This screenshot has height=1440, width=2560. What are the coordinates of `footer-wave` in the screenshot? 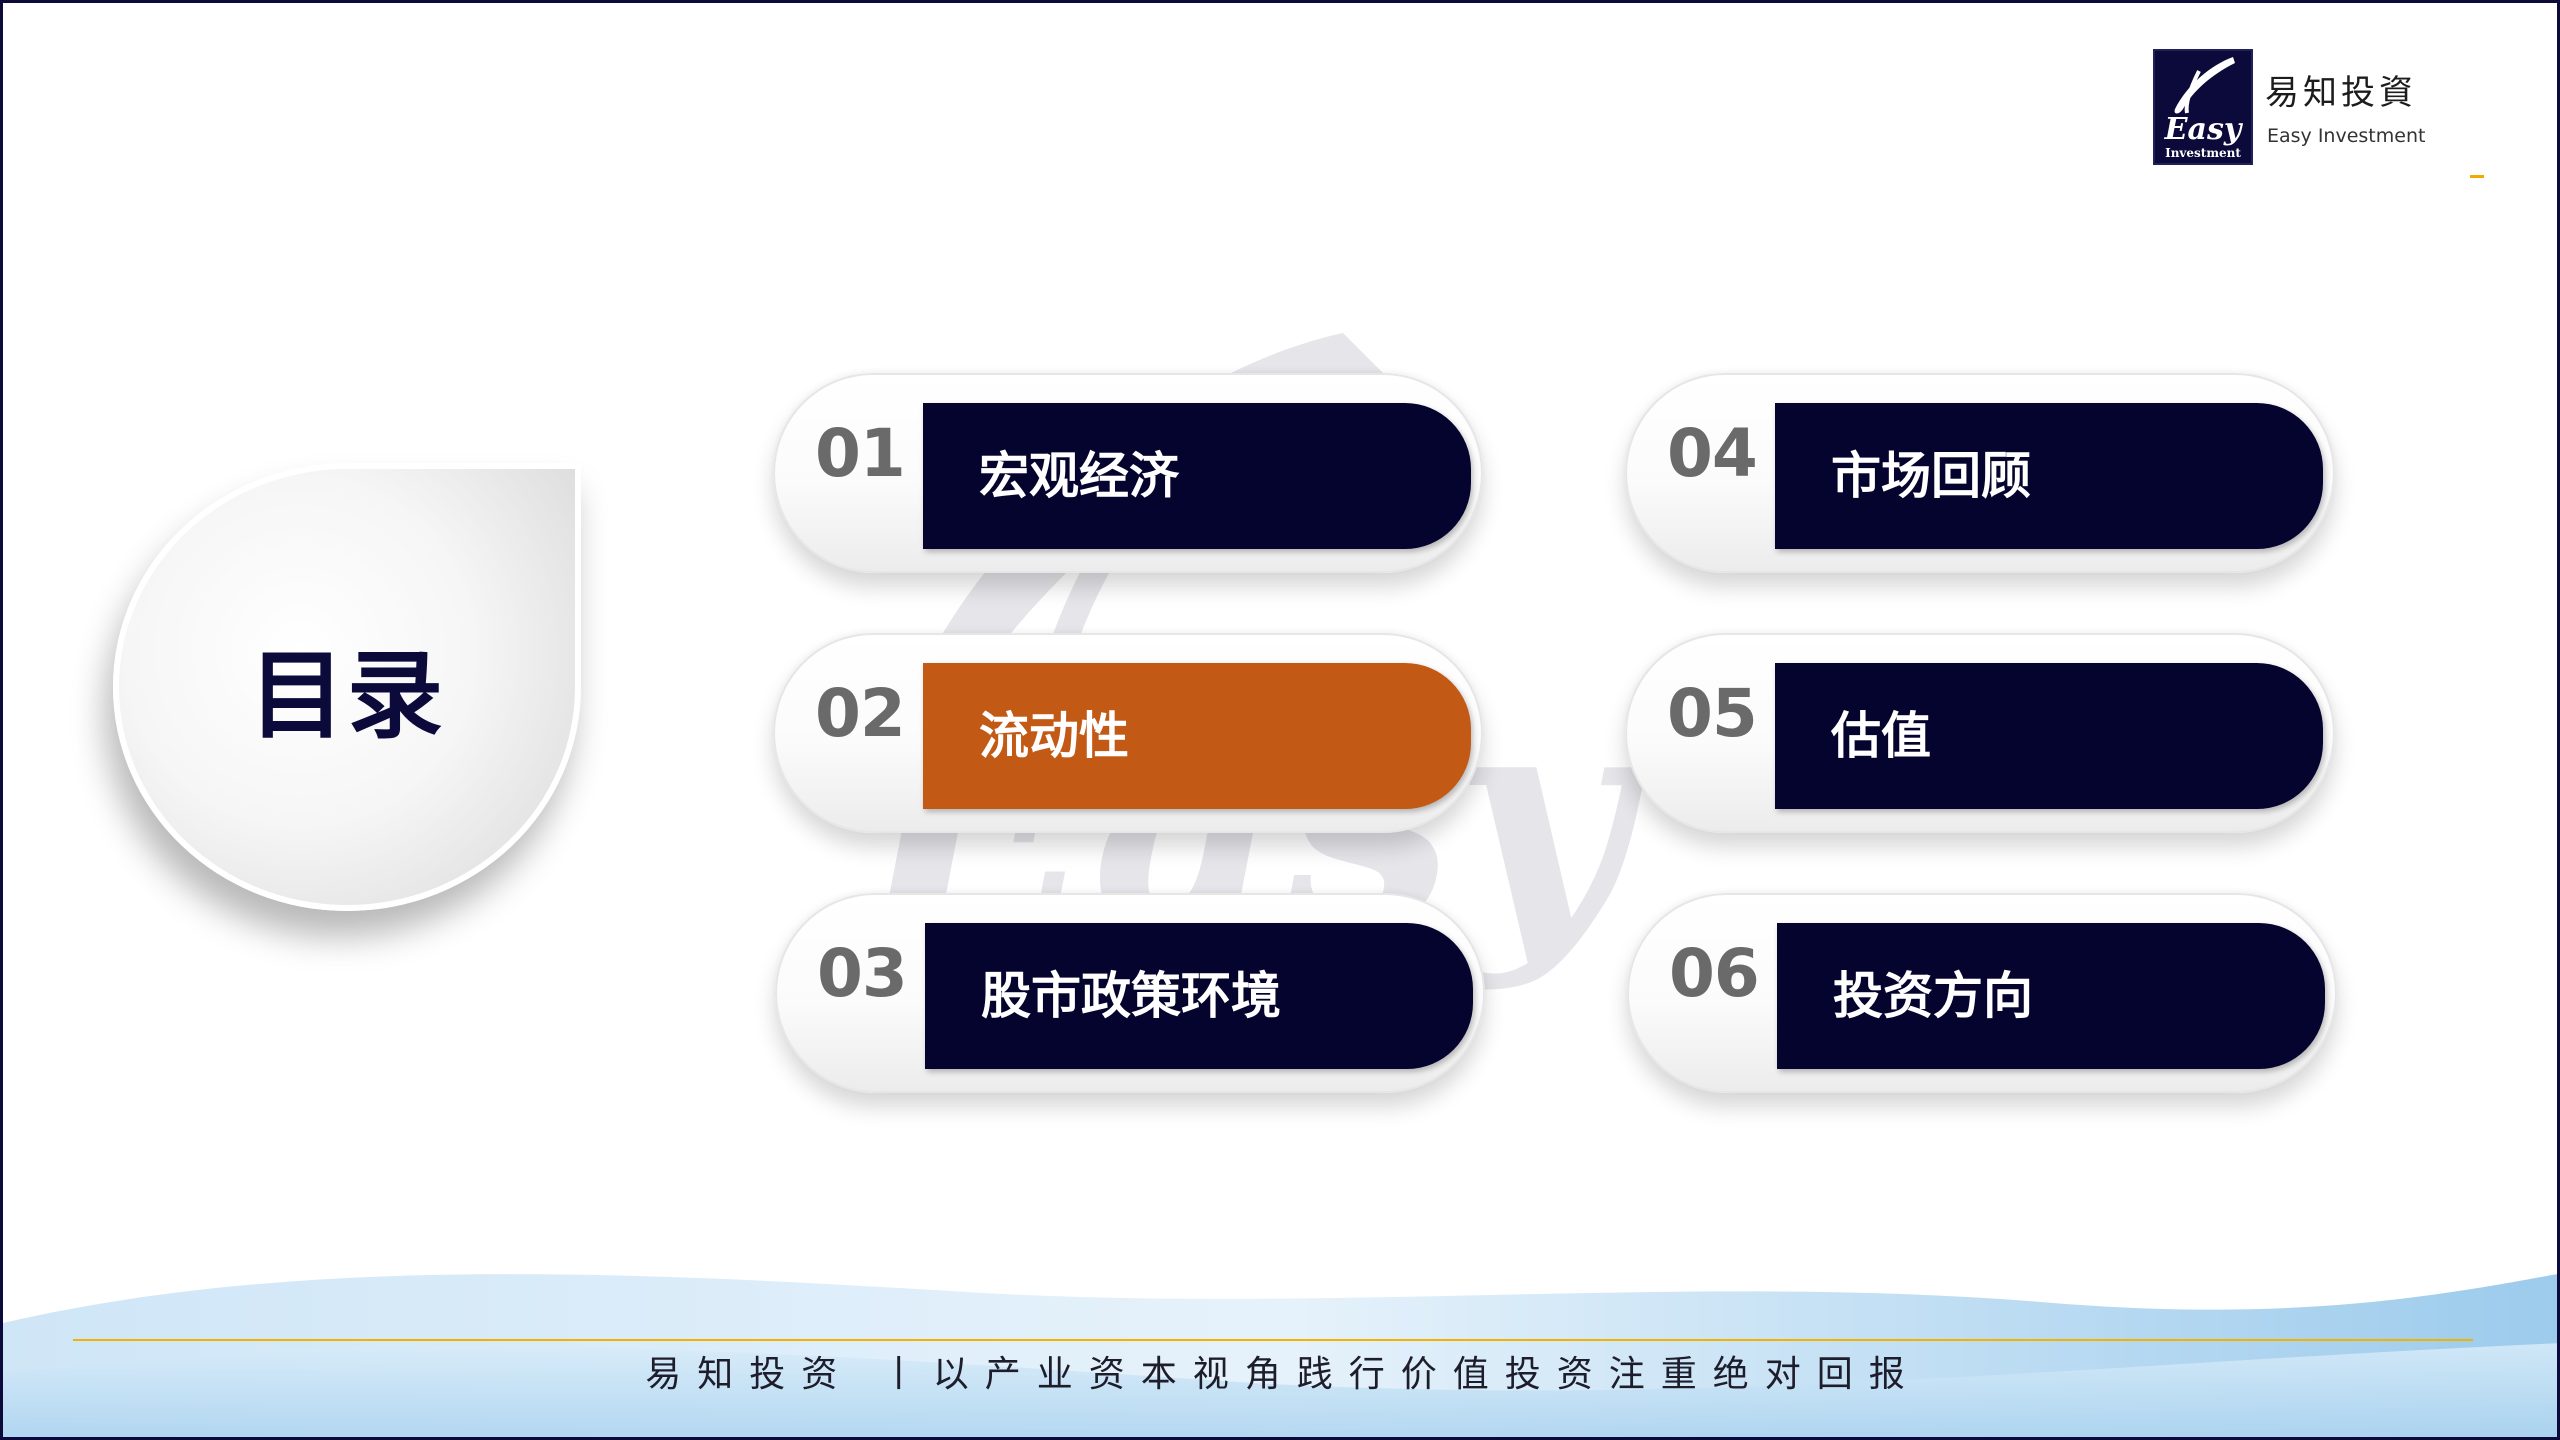 It's located at (1280, 1355).